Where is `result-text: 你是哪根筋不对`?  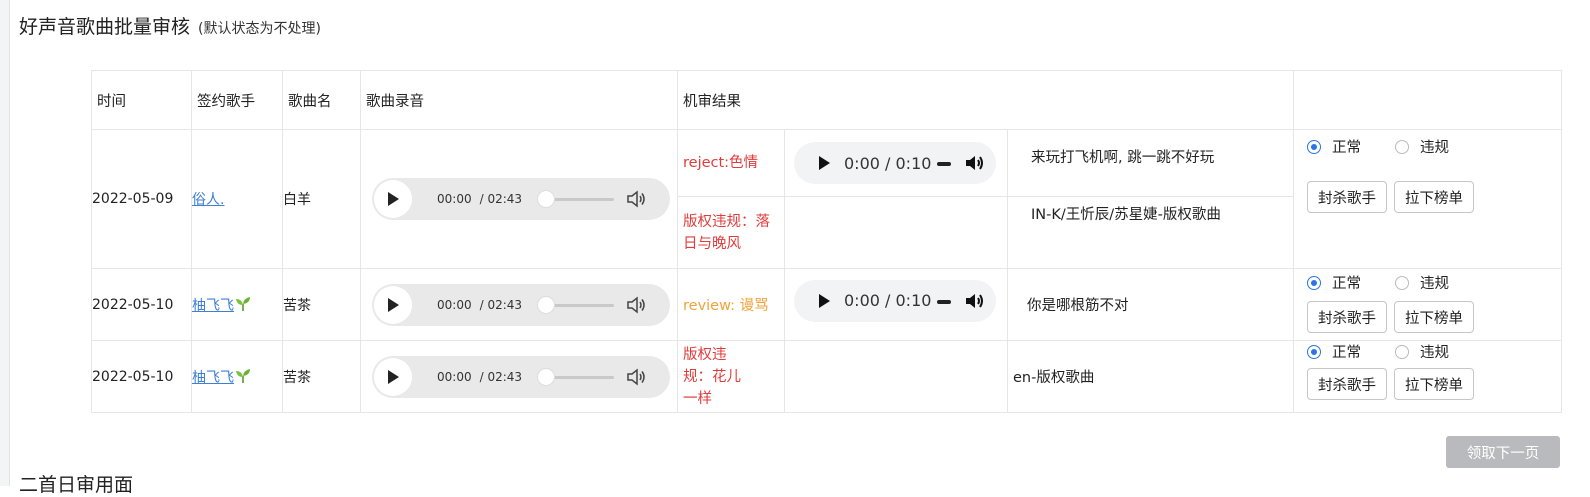 result-text: 你是哪根筋不对 is located at coordinates (1078, 306).